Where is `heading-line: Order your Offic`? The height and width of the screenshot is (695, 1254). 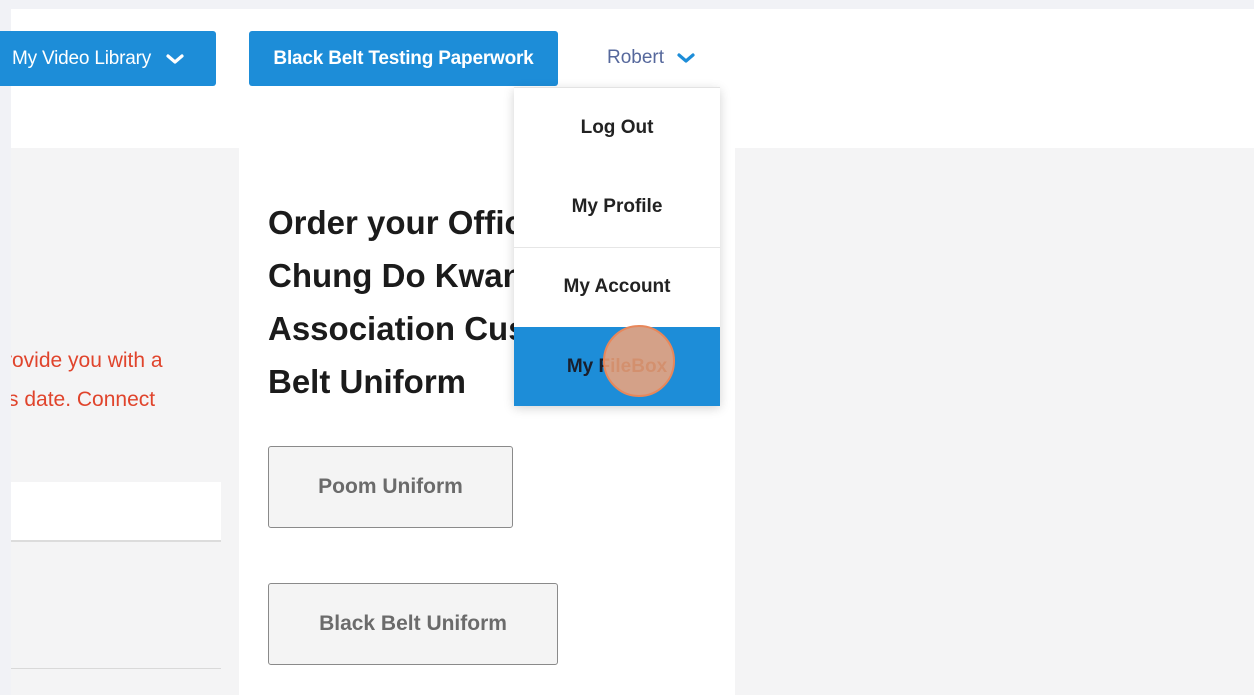
heading-line: Order your Offic is located at coordinates (393, 222).